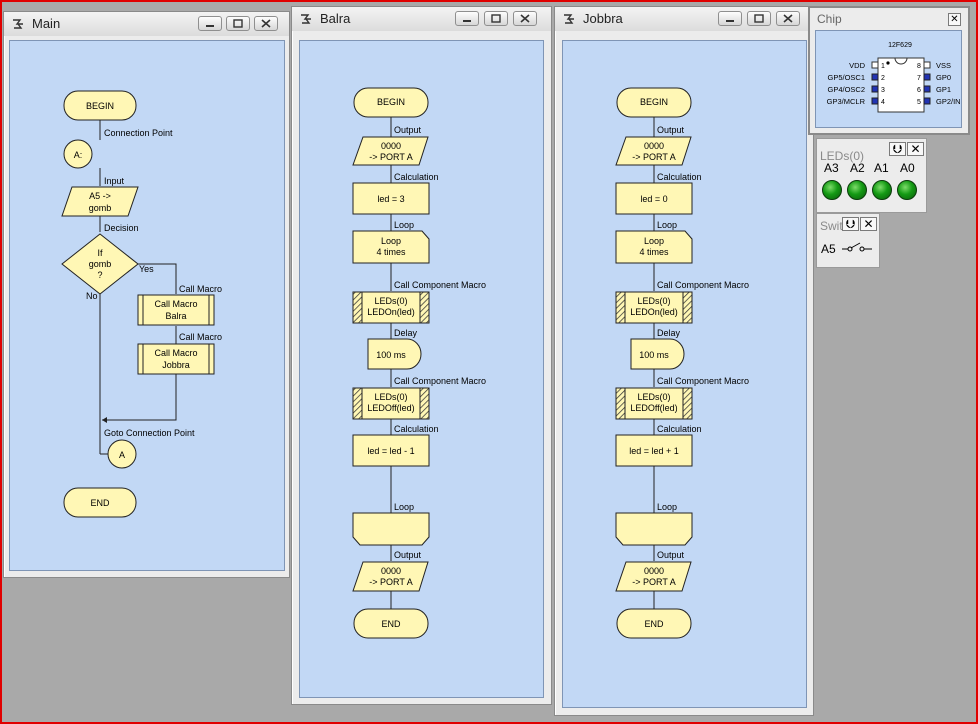  I want to click on balra-component-label-2: Call Component Macro, so click(440, 381).